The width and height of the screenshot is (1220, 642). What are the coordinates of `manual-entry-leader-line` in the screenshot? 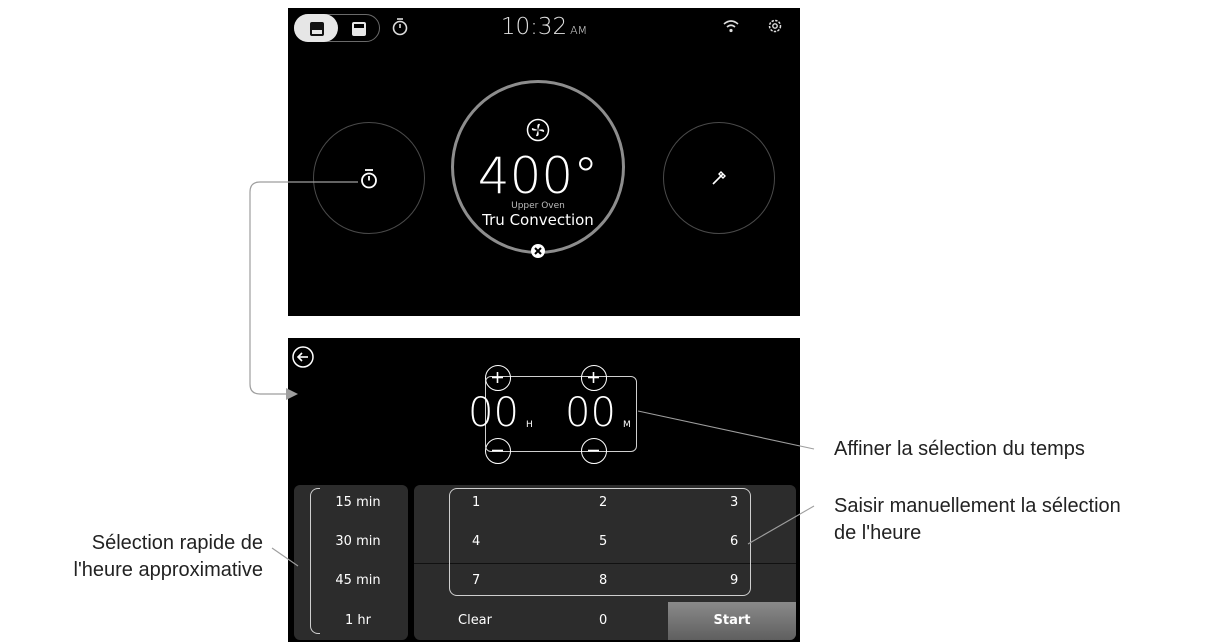 It's located at (781, 525).